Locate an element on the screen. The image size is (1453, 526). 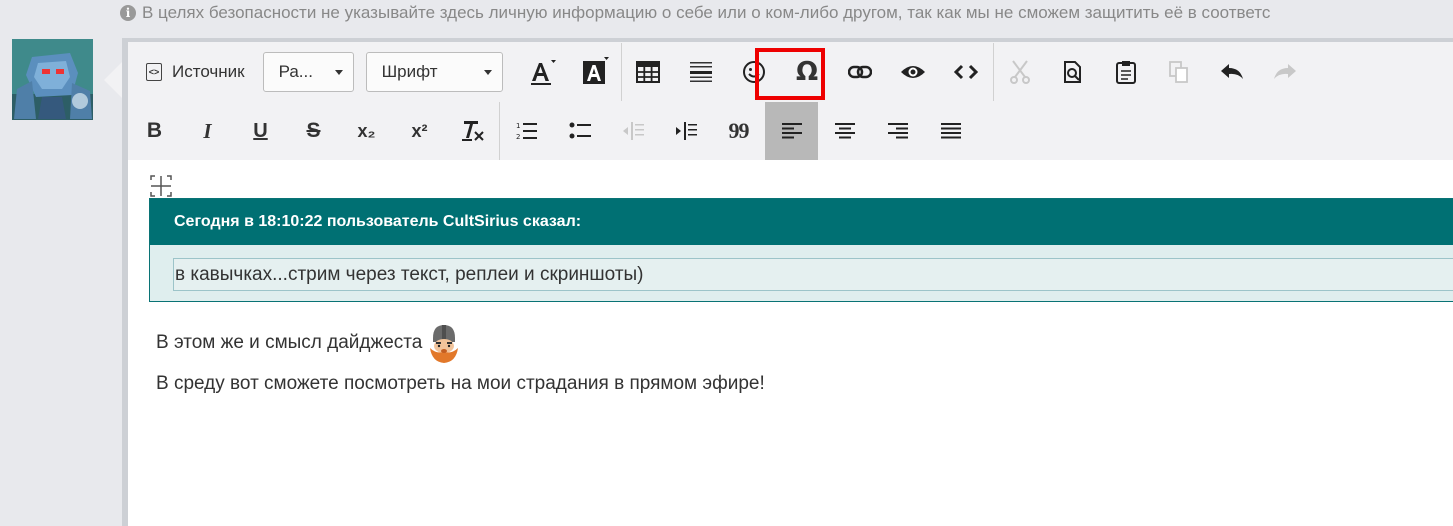
svg-text: 2 is located at coordinates (518, 137).